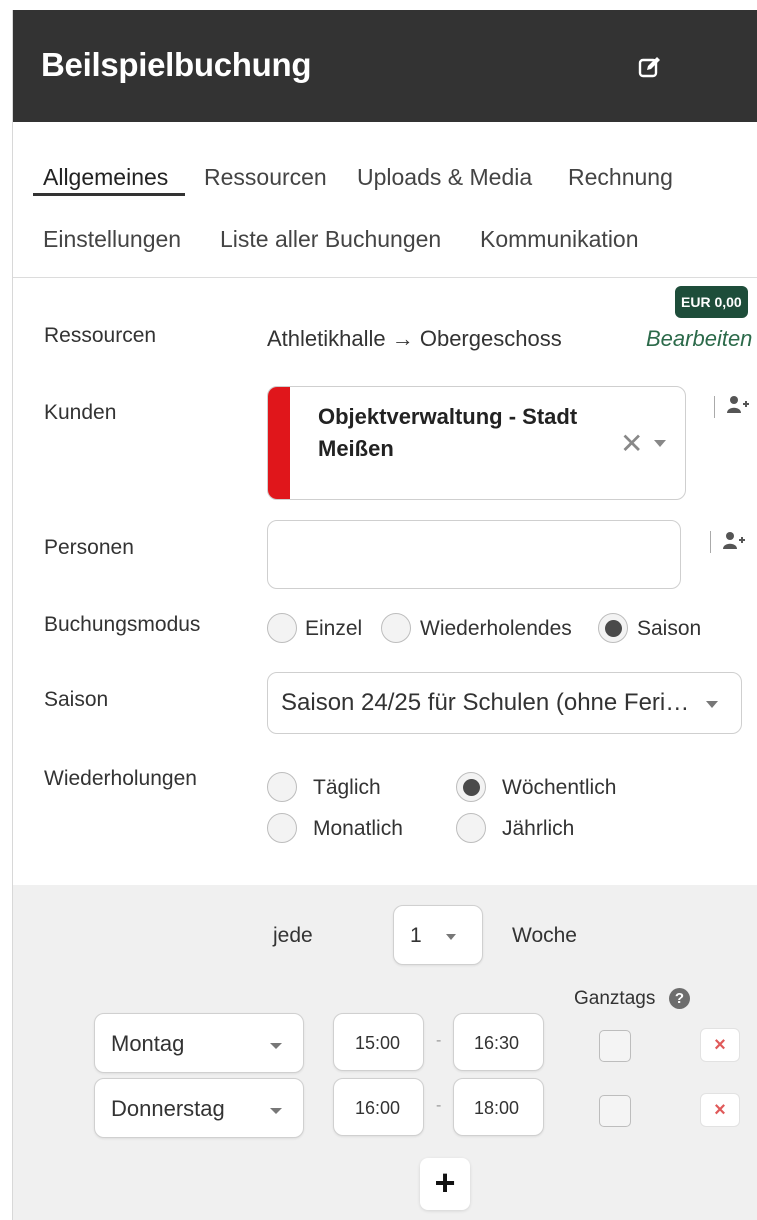  What do you see at coordinates (105, 177) in the screenshot?
I see `tab-allgemeines: Allgemeines` at bounding box center [105, 177].